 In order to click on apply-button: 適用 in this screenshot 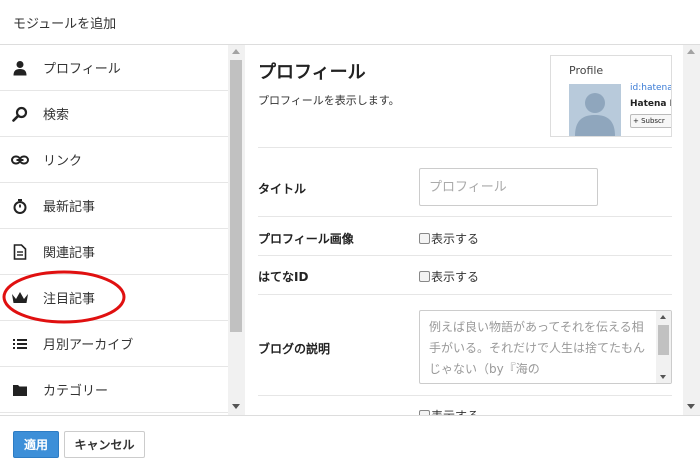, I will do `click(36, 444)`.